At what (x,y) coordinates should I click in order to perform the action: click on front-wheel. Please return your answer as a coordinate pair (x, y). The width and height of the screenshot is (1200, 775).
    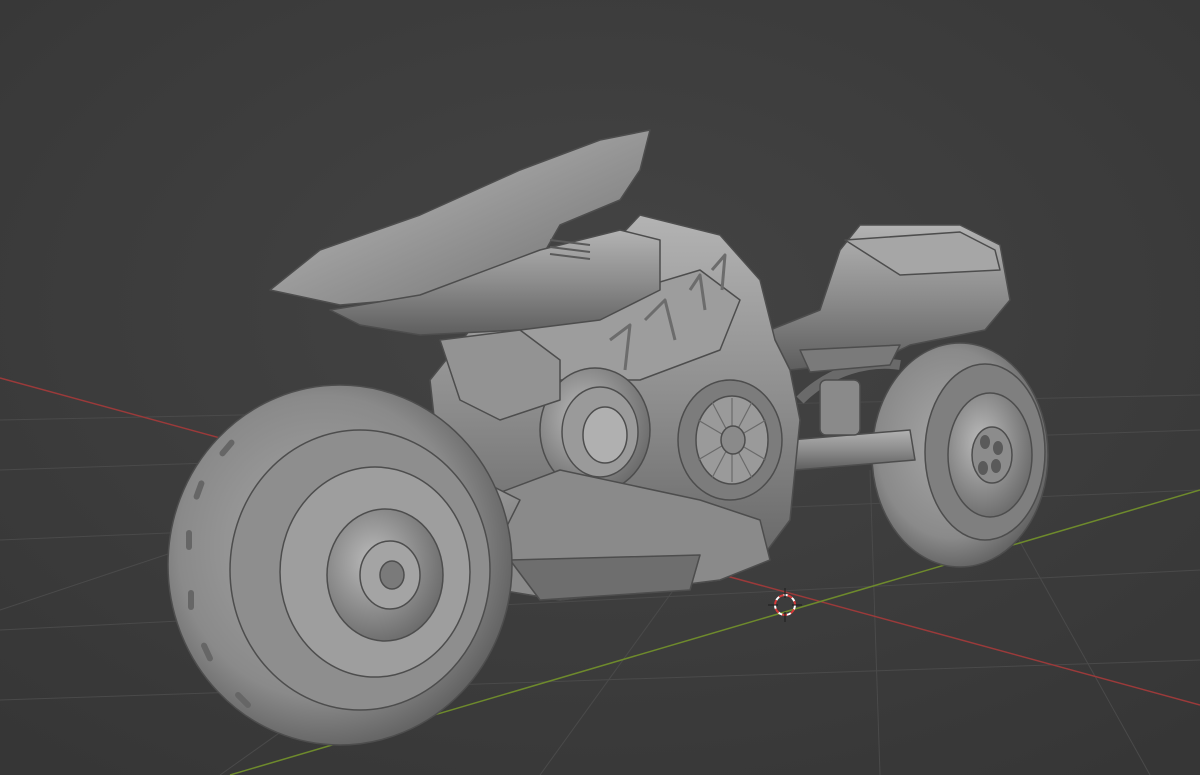
    Looking at the image, I should click on (340, 565).